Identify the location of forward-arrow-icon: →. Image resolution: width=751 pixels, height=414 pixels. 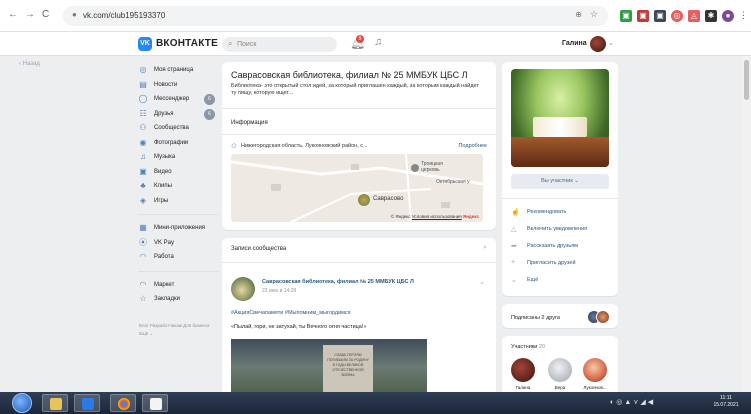
(30, 14).